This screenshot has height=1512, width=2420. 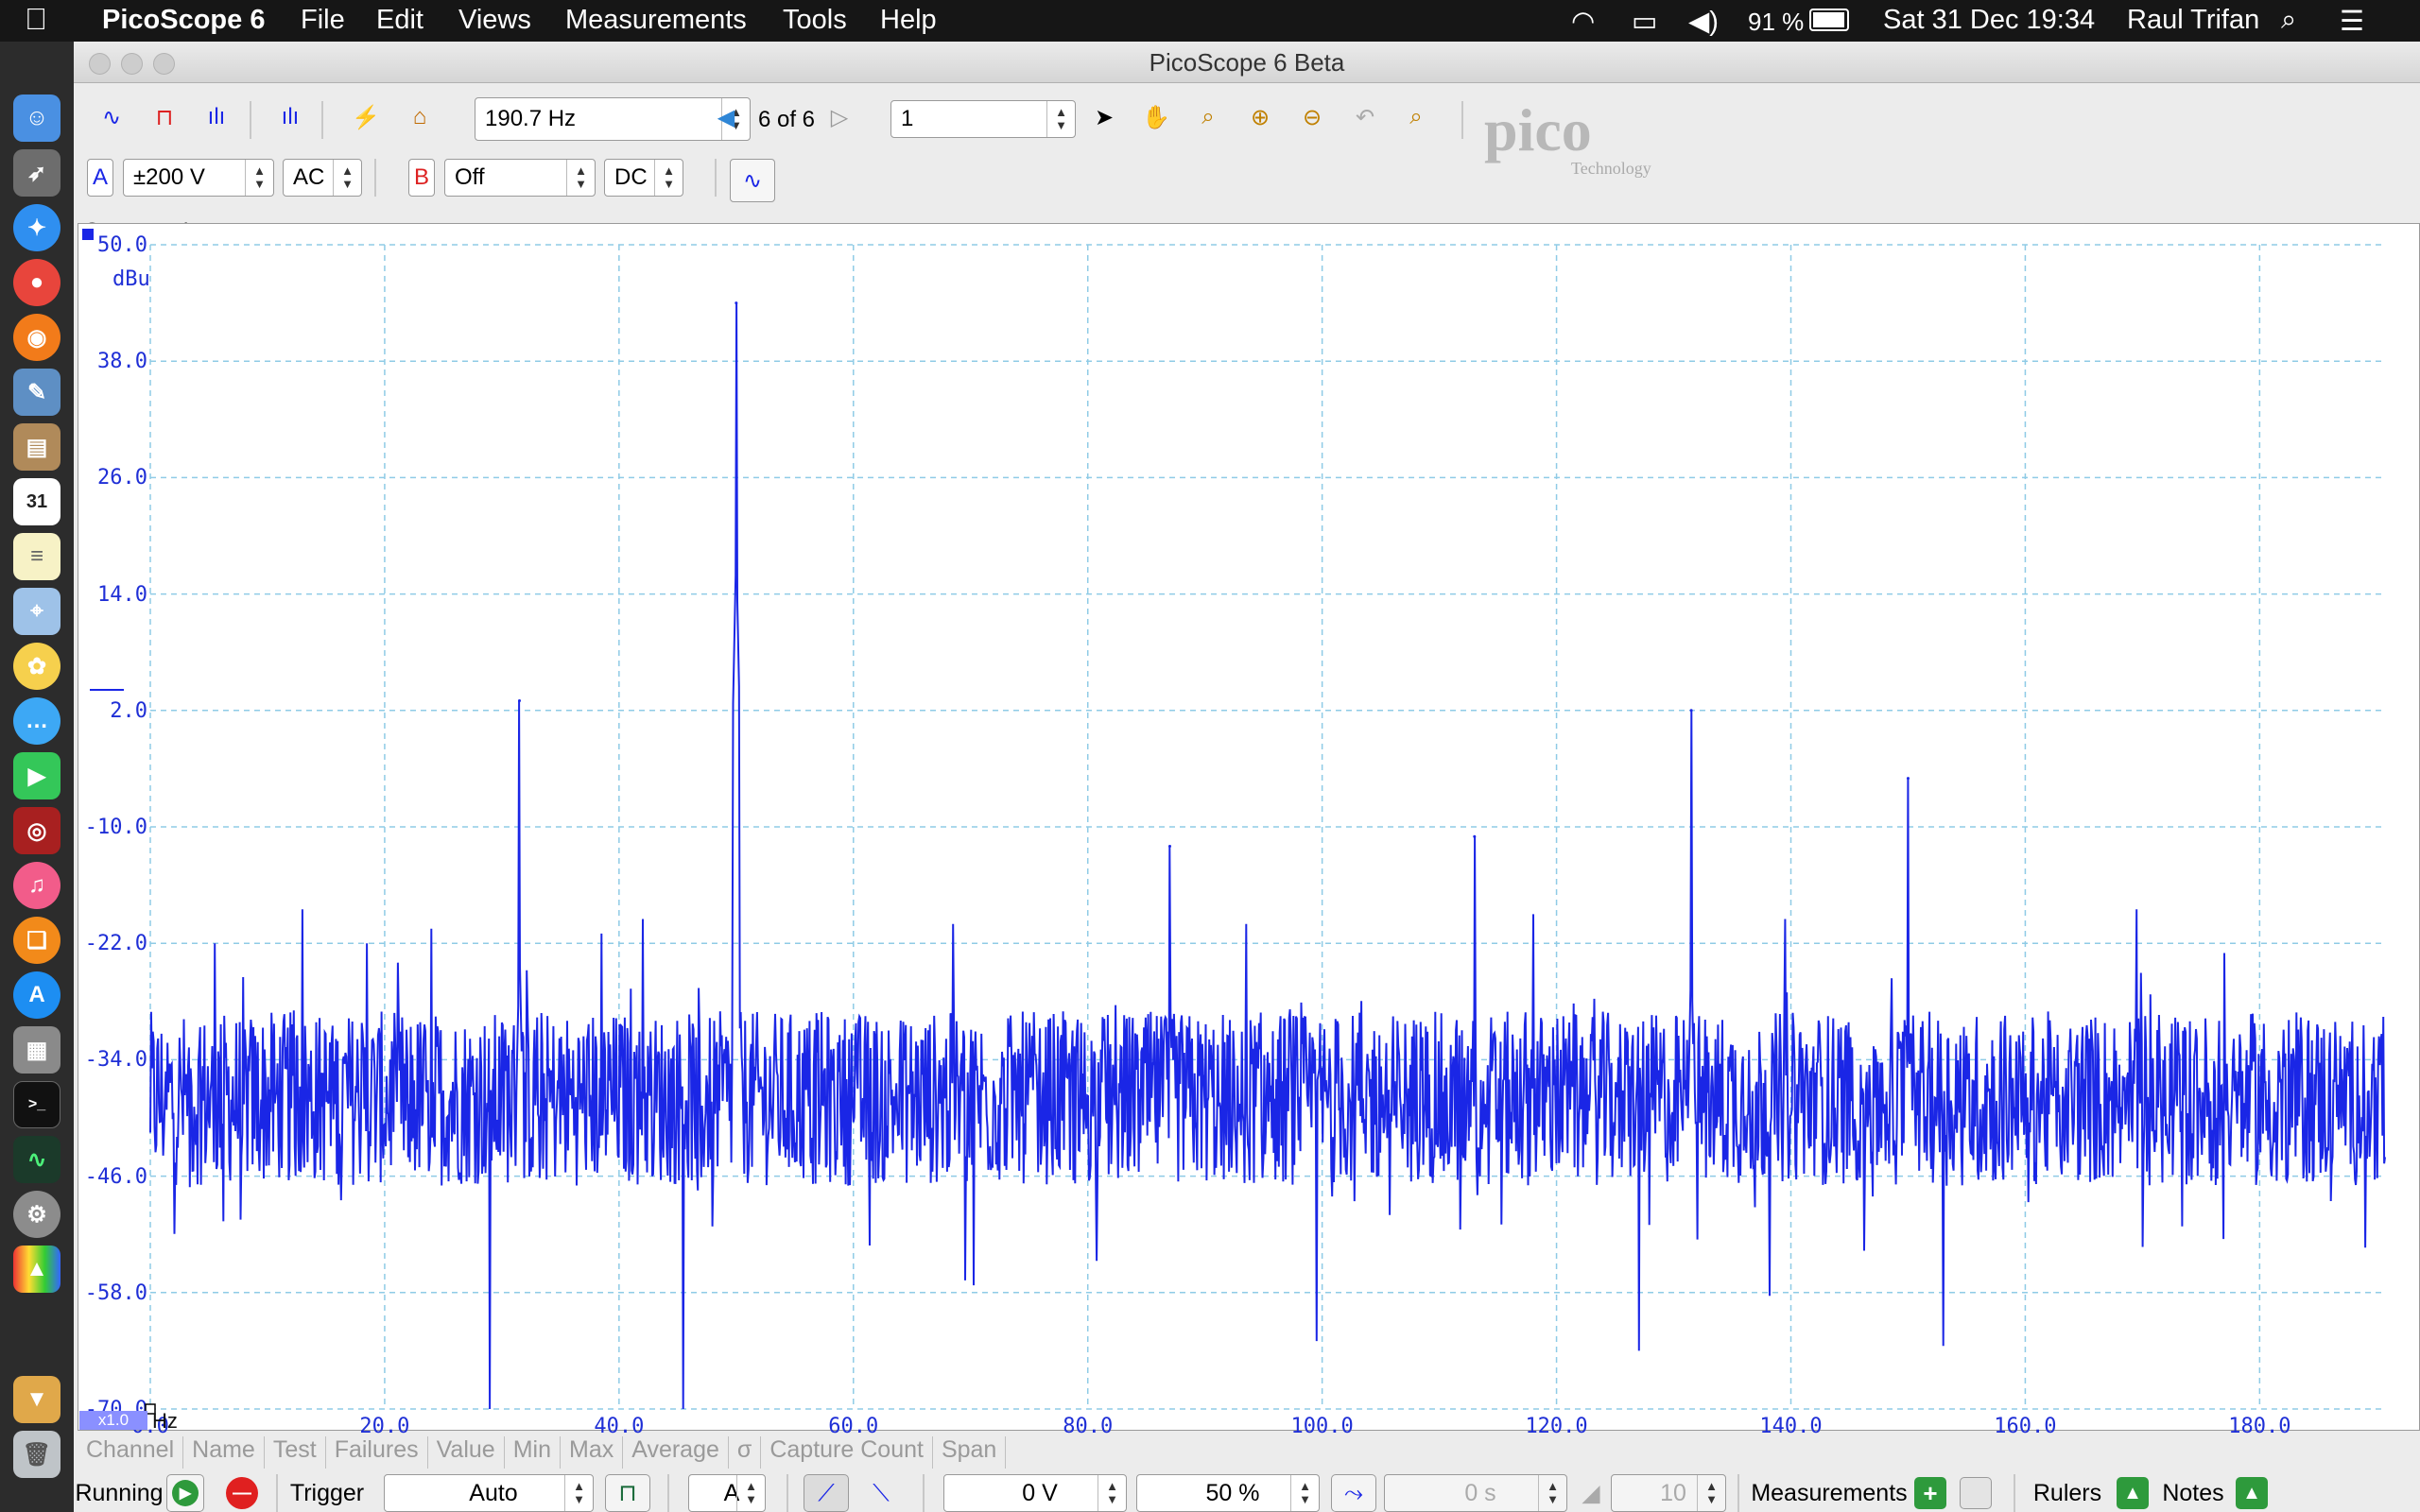 I want to click on wifi-icon: ◠, so click(x=1583, y=21).